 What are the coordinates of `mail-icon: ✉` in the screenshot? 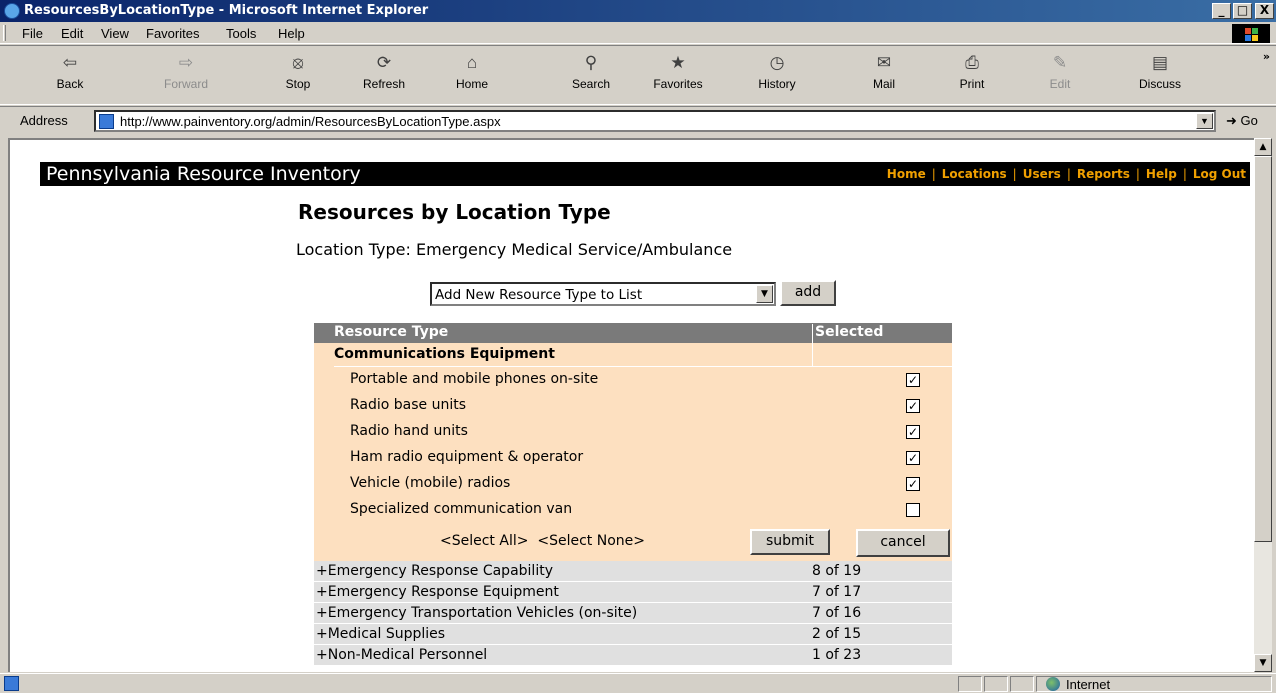 It's located at (884, 62).